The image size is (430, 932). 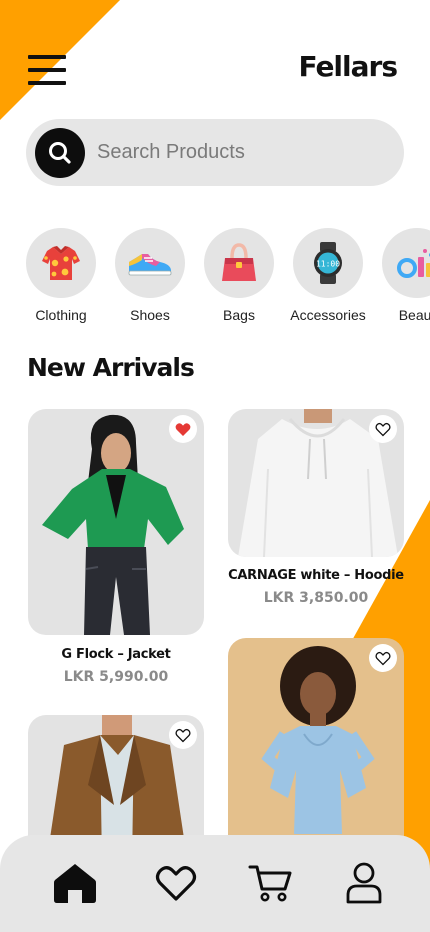 I want to click on category-label: Shoes, so click(x=150, y=315).